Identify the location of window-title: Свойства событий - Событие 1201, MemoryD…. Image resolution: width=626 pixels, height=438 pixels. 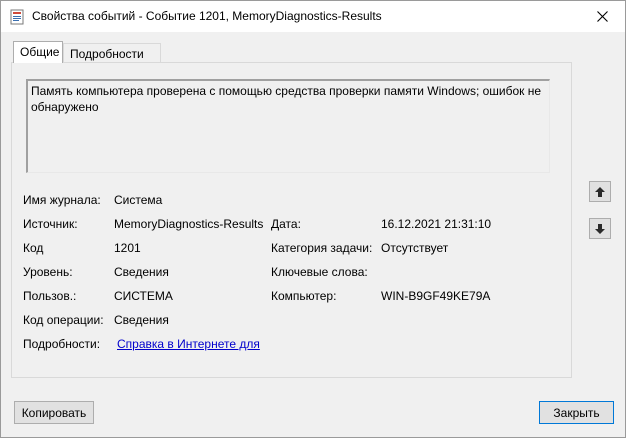
(207, 16).